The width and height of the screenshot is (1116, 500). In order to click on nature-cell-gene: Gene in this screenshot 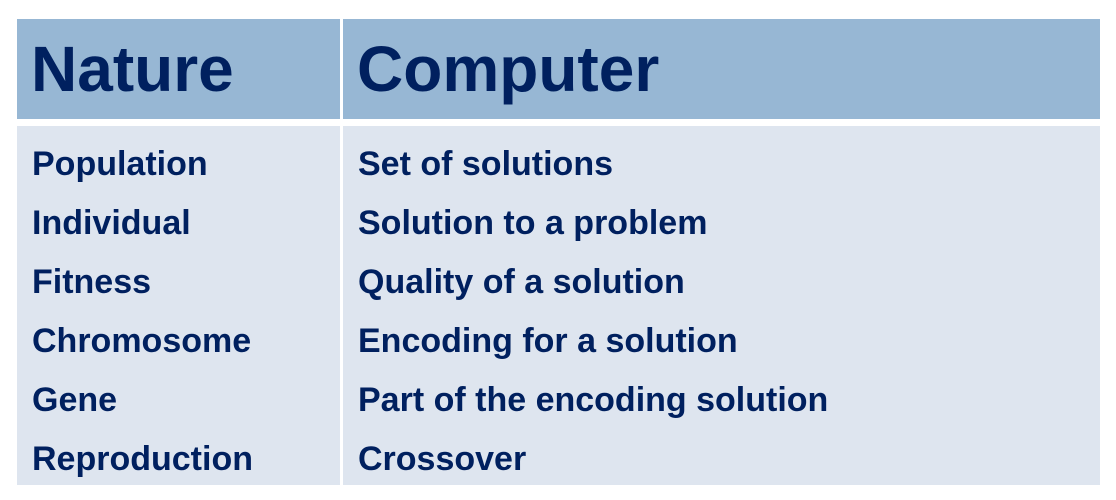, I will do `click(75, 400)`.